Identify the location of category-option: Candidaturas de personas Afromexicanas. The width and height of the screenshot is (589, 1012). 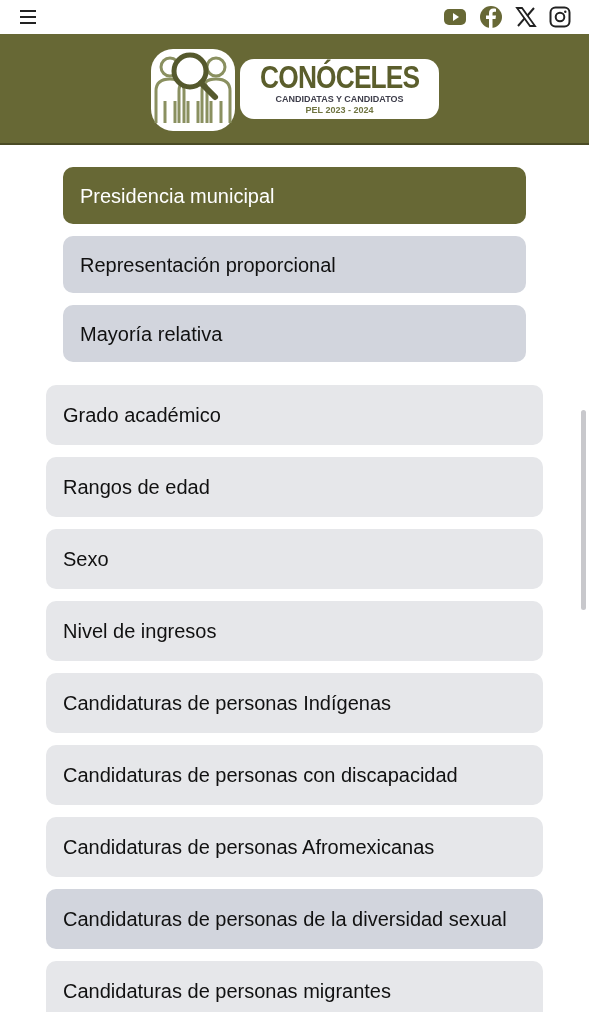
(294, 847).